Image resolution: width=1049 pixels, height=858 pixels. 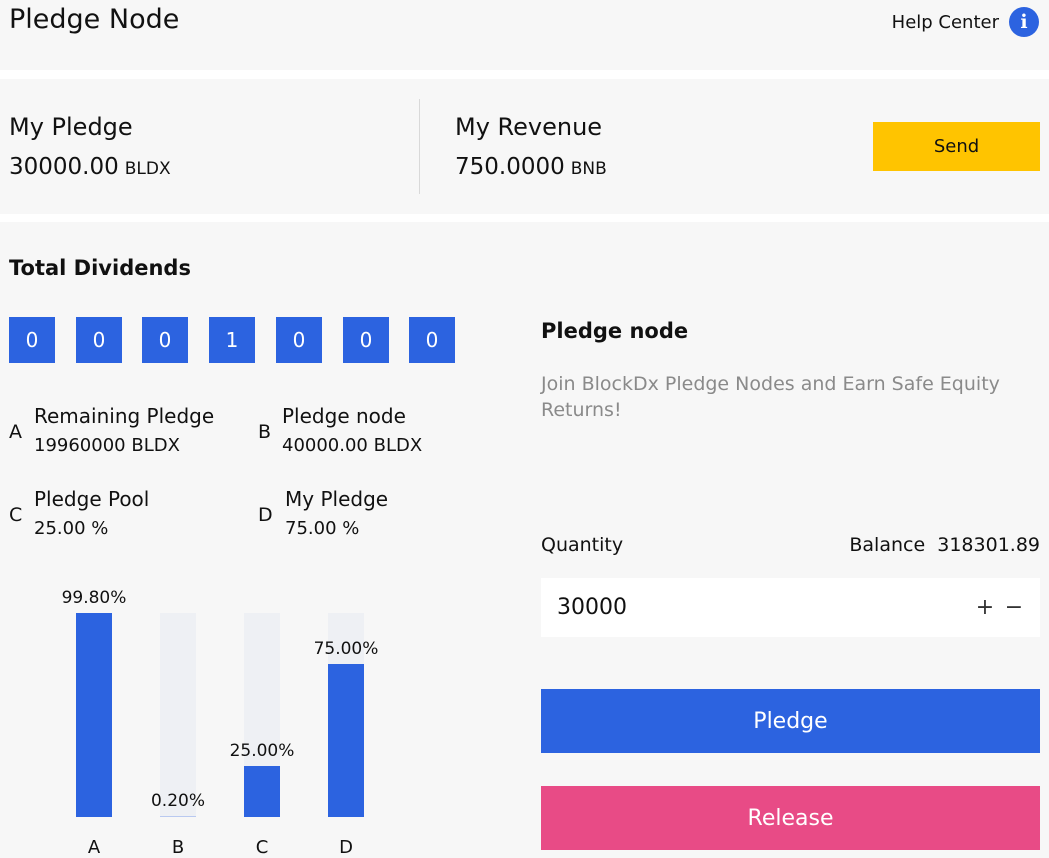 I want to click on legend-value-c: 25.00 %, so click(x=71, y=528).